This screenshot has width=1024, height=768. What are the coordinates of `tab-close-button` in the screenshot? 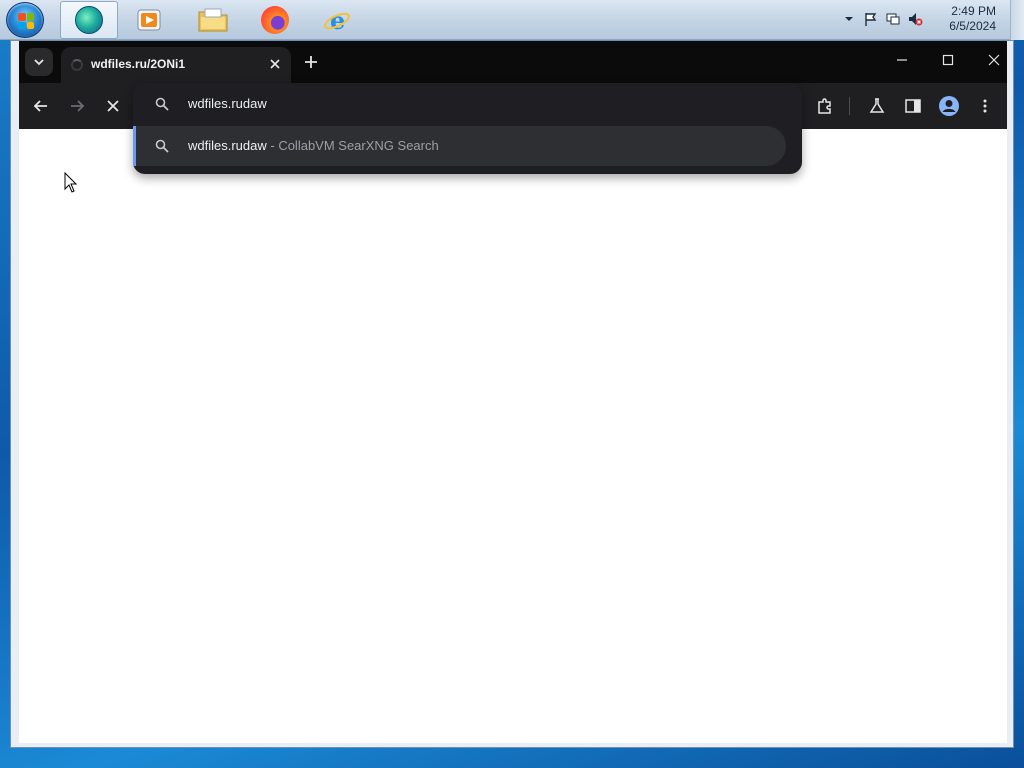 It's located at (275, 64).